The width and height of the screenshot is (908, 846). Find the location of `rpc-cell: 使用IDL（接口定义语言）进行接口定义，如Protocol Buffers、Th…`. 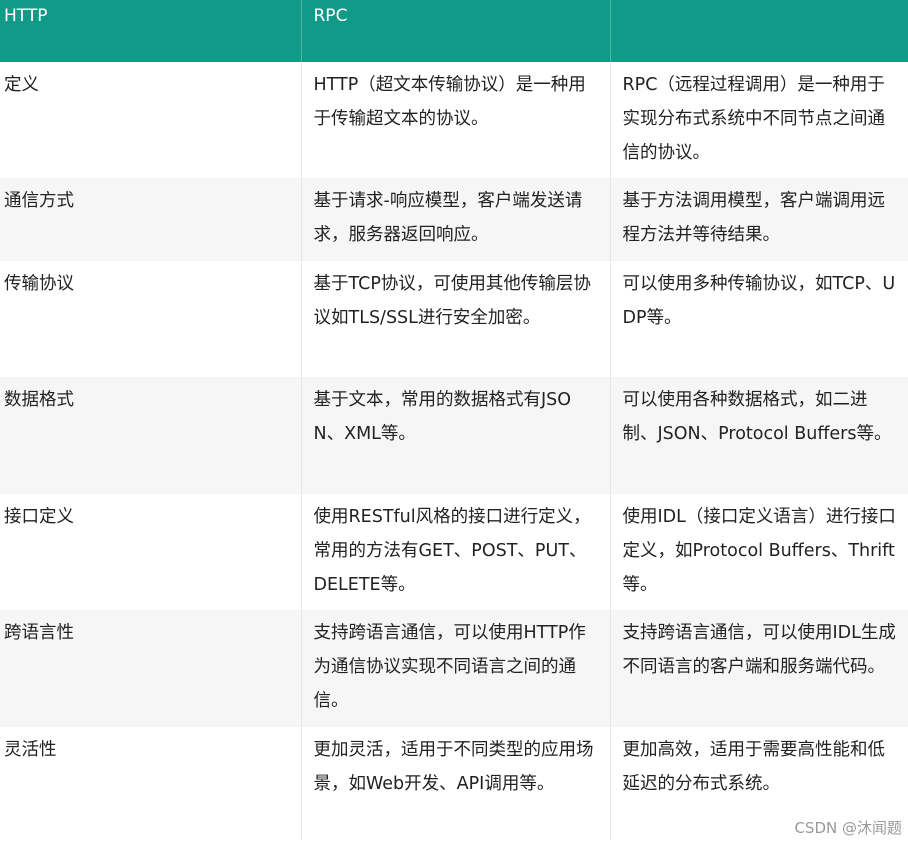

rpc-cell: 使用IDL（接口定义语言）进行接口定义，如Protocol Buffers、Th… is located at coordinates (759, 552).